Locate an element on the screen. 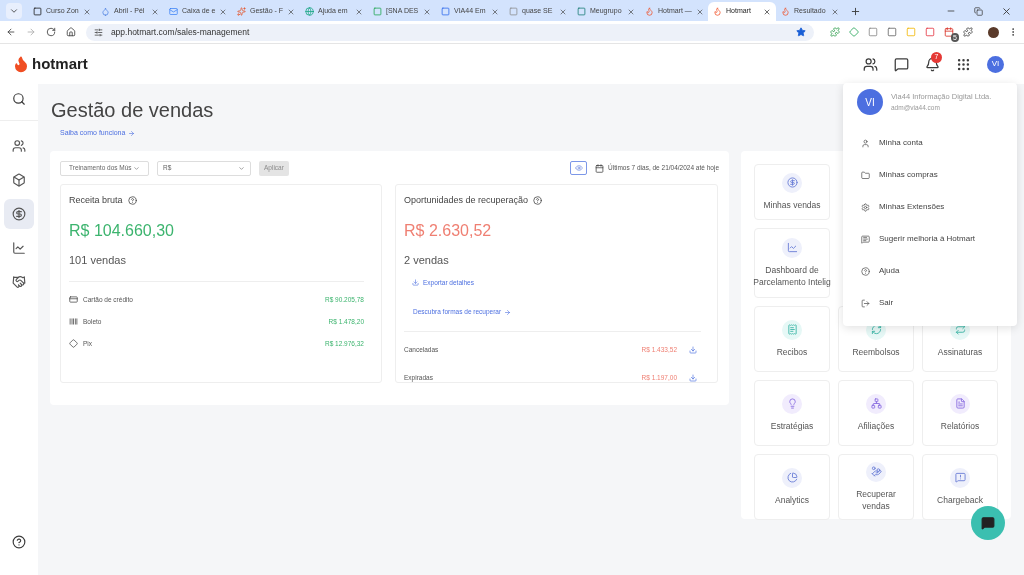  pie-chart-icon is located at coordinates (792, 477).